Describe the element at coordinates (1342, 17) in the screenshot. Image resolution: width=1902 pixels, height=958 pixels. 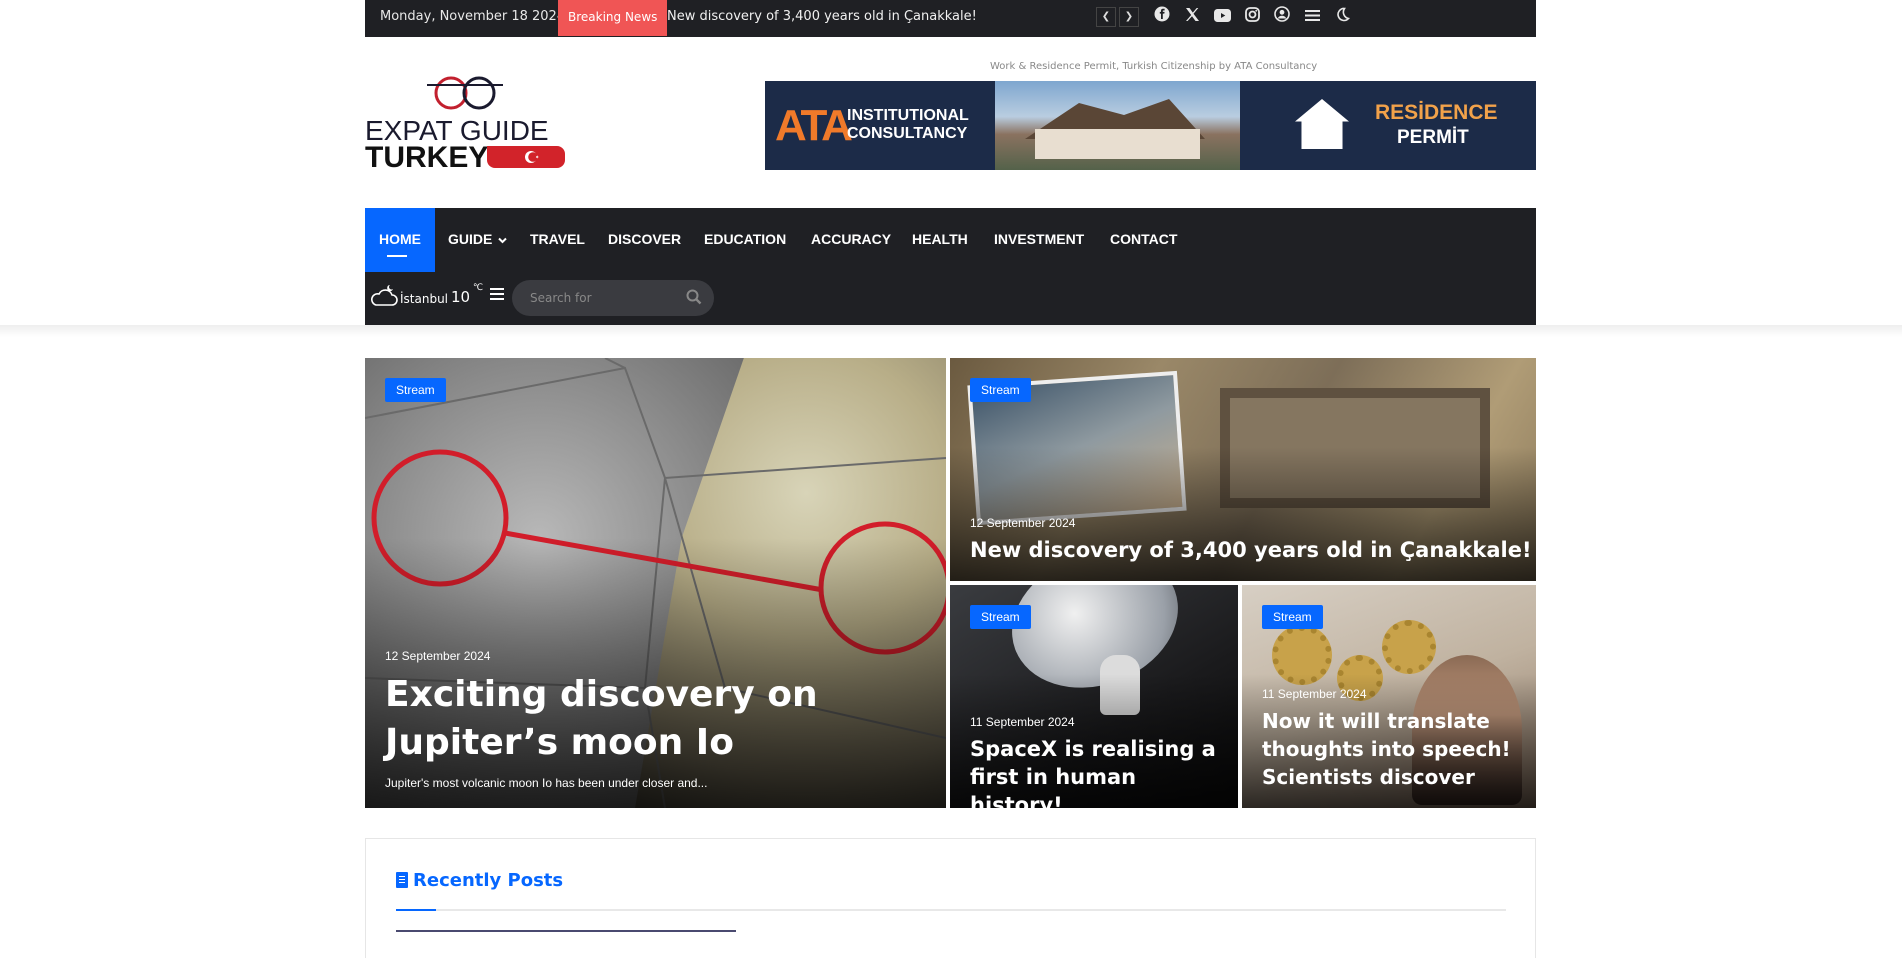
I see `moon-icon` at that location.